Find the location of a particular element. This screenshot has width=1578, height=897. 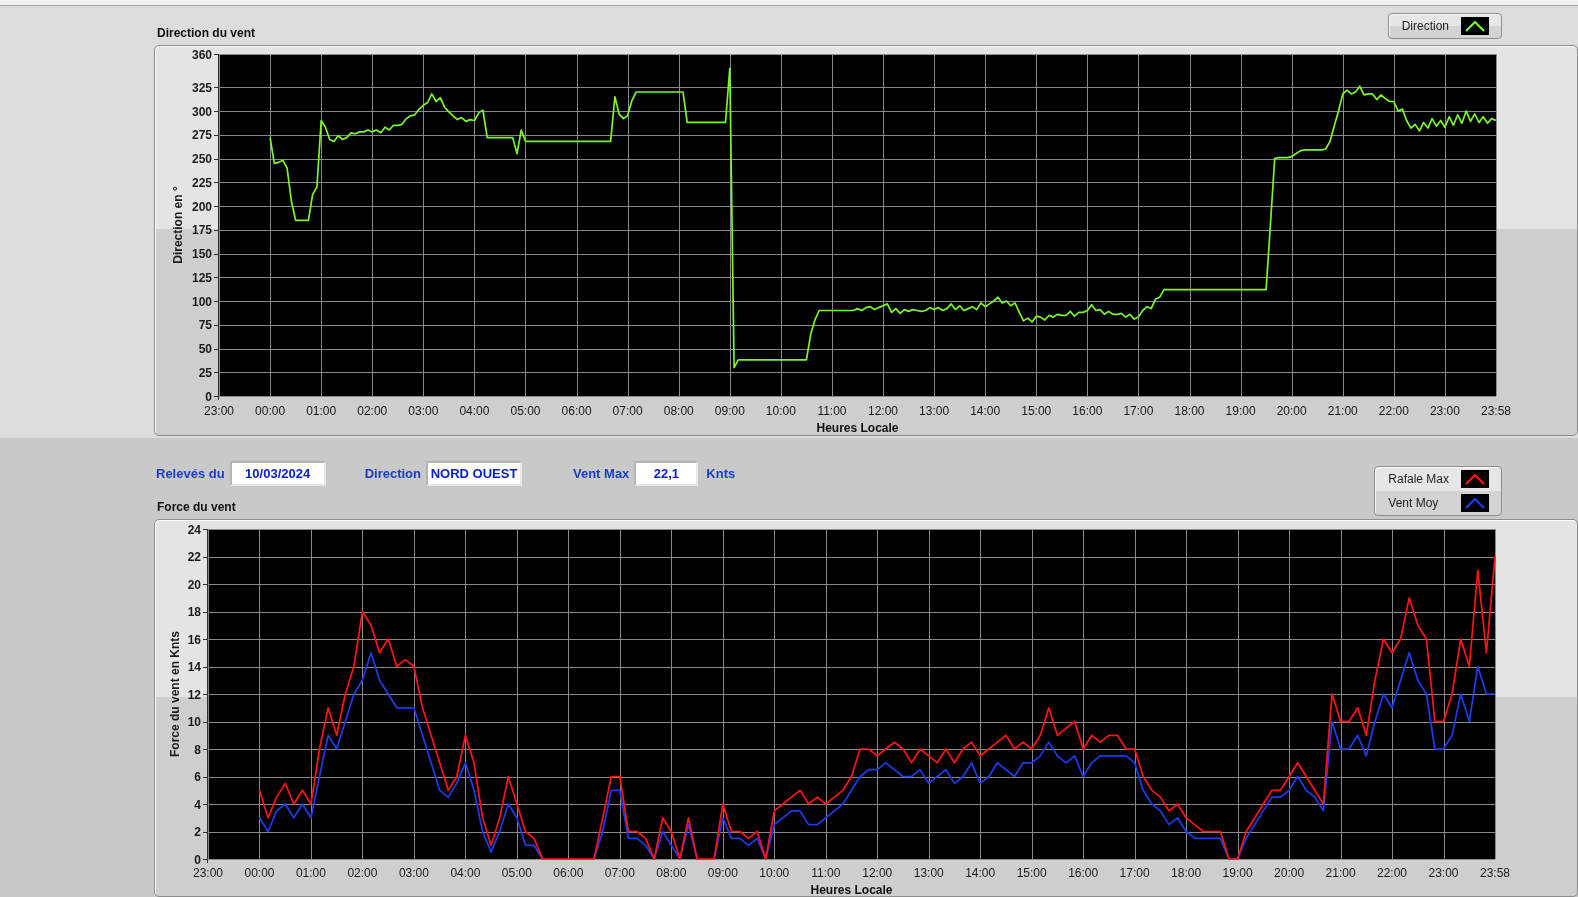

legend-label: Rafale Max is located at coordinates (1418, 479).